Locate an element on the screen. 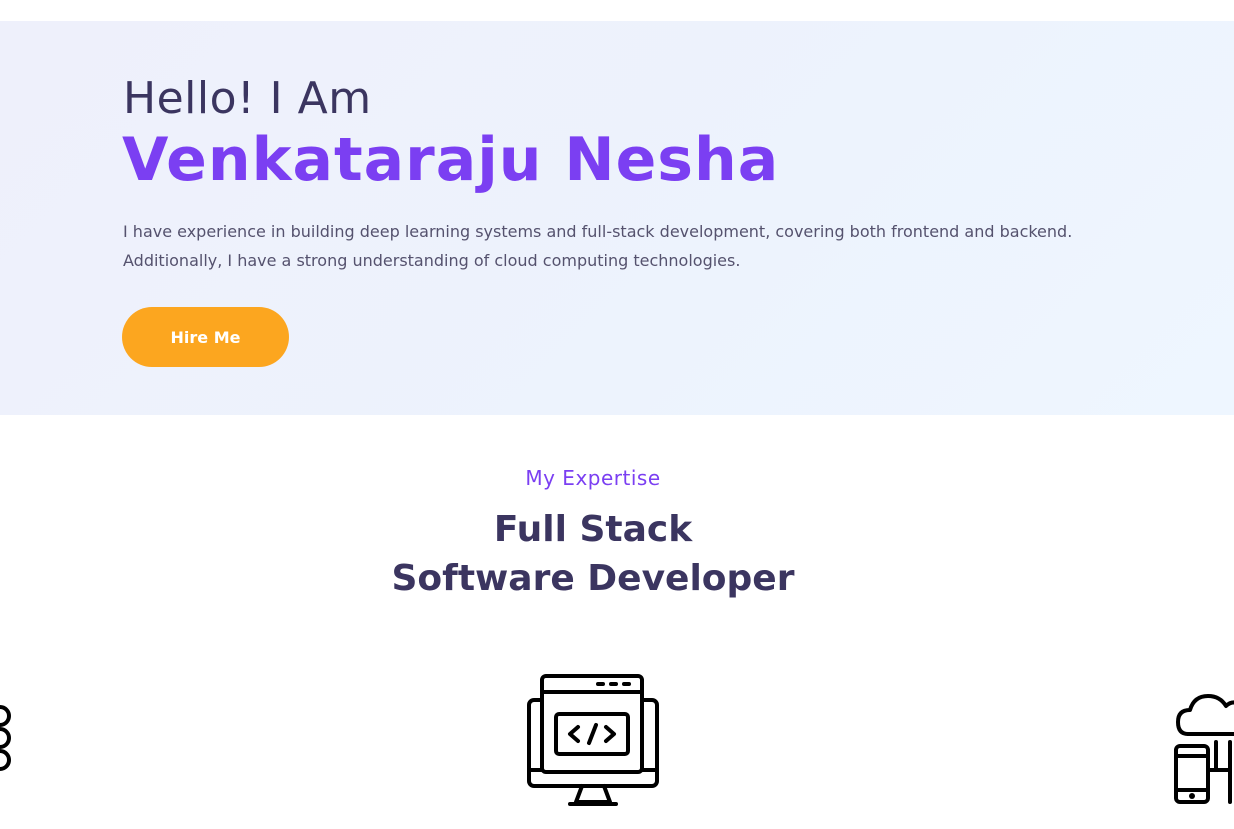  hire-me-button: Hire Me is located at coordinates (205, 337).